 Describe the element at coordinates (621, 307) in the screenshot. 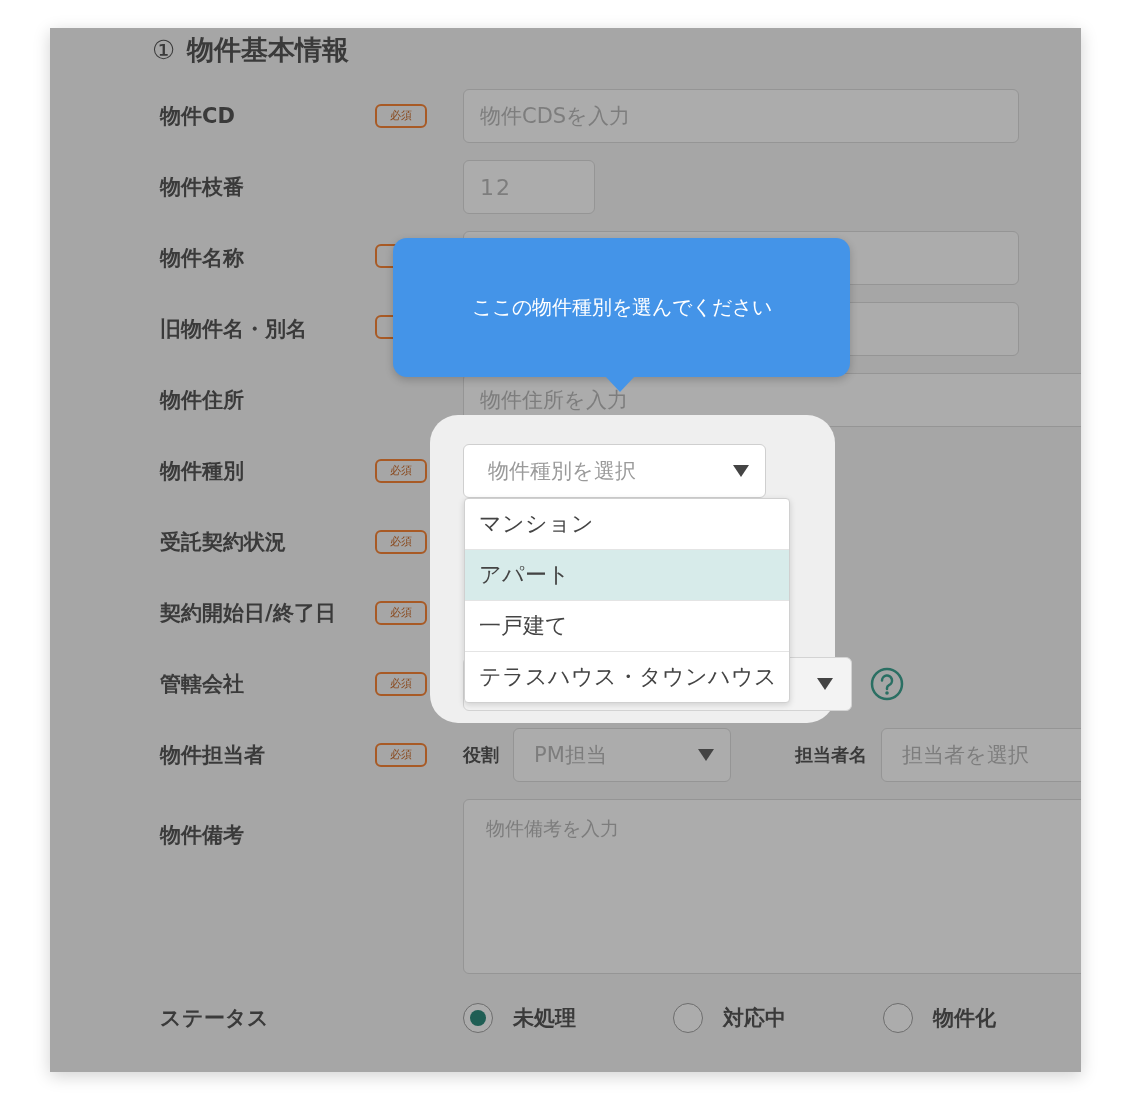

I see `tooltip: ここの物件種別を選んでください` at that location.